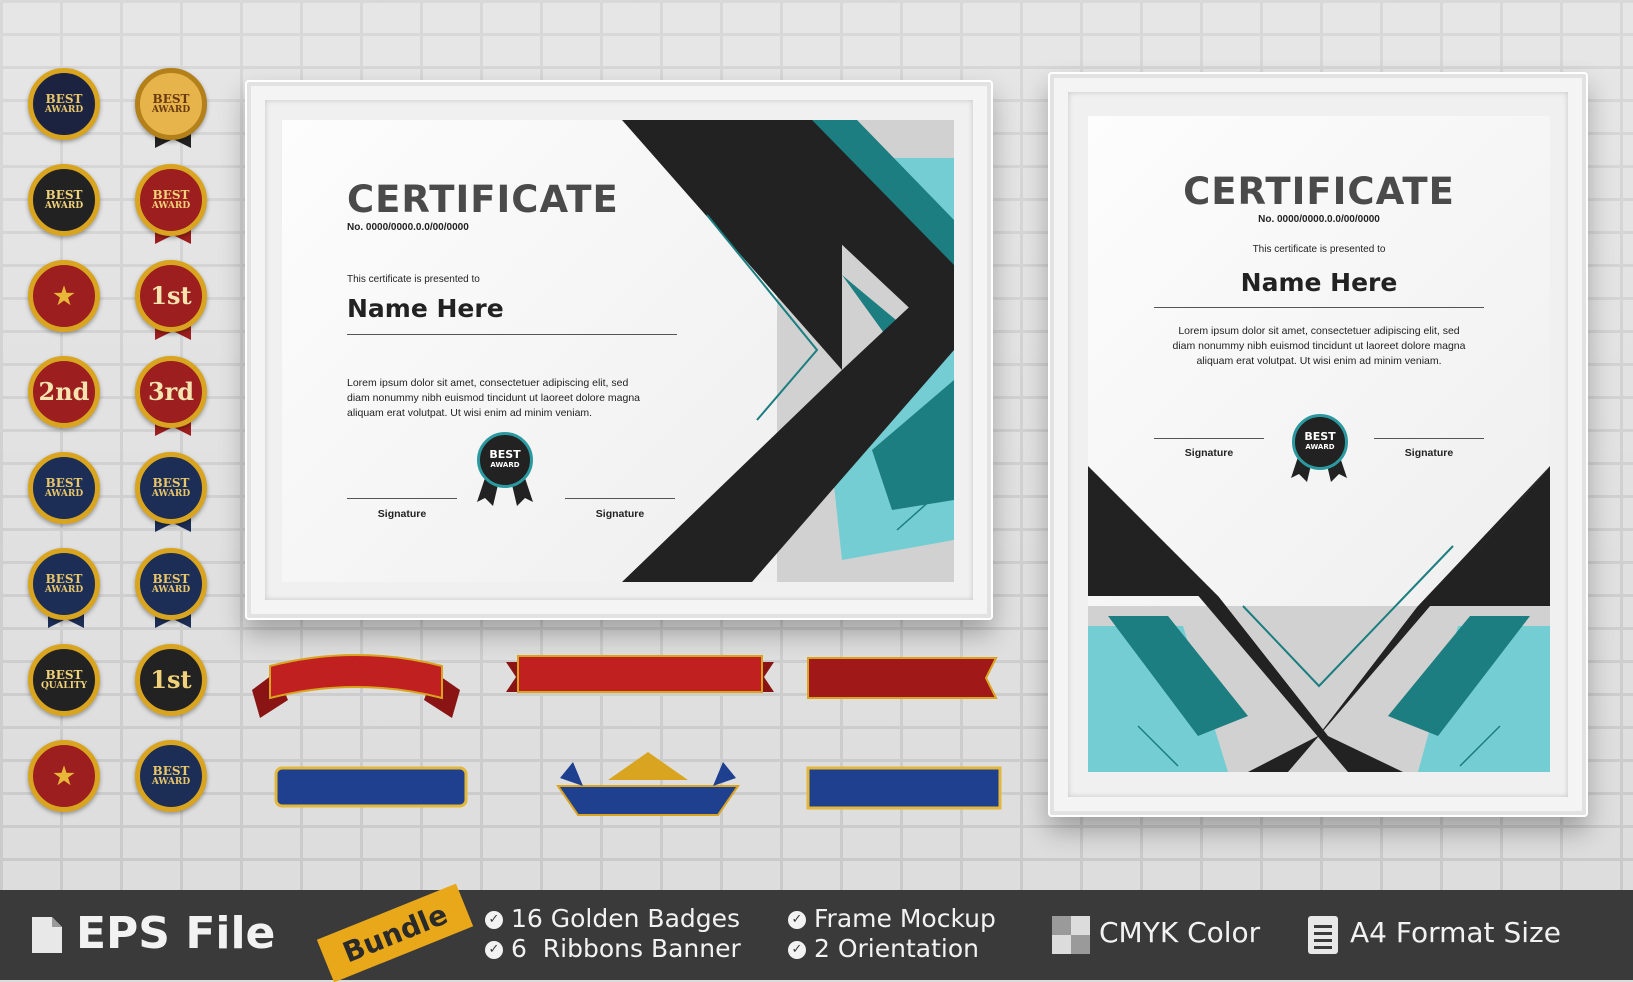 Image resolution: width=1633 pixels, height=982 pixels. Describe the element at coordinates (896, 948) in the screenshot. I see `feature-text: 2 Orientation` at that location.